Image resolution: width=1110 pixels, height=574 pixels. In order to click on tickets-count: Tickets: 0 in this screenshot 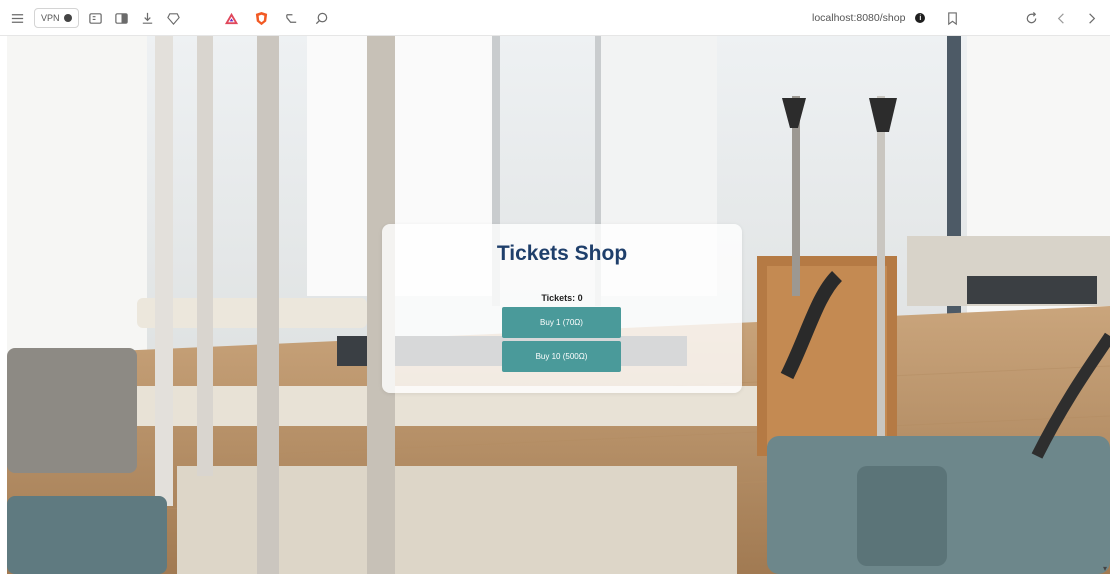, I will do `click(562, 298)`.